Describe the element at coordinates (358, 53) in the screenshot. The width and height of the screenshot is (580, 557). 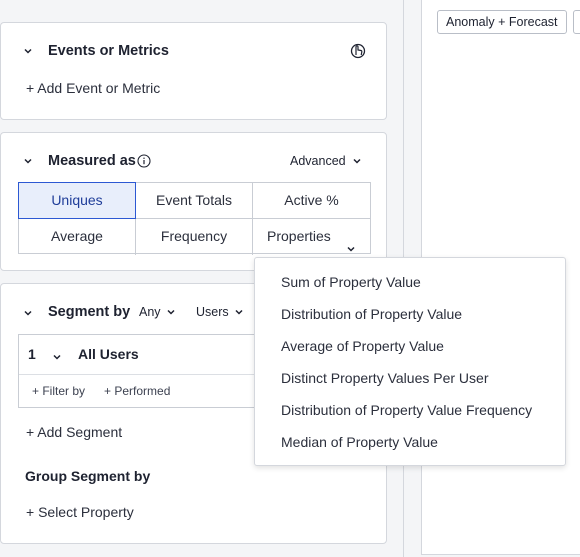
I see `pointer-hand-icon` at that location.